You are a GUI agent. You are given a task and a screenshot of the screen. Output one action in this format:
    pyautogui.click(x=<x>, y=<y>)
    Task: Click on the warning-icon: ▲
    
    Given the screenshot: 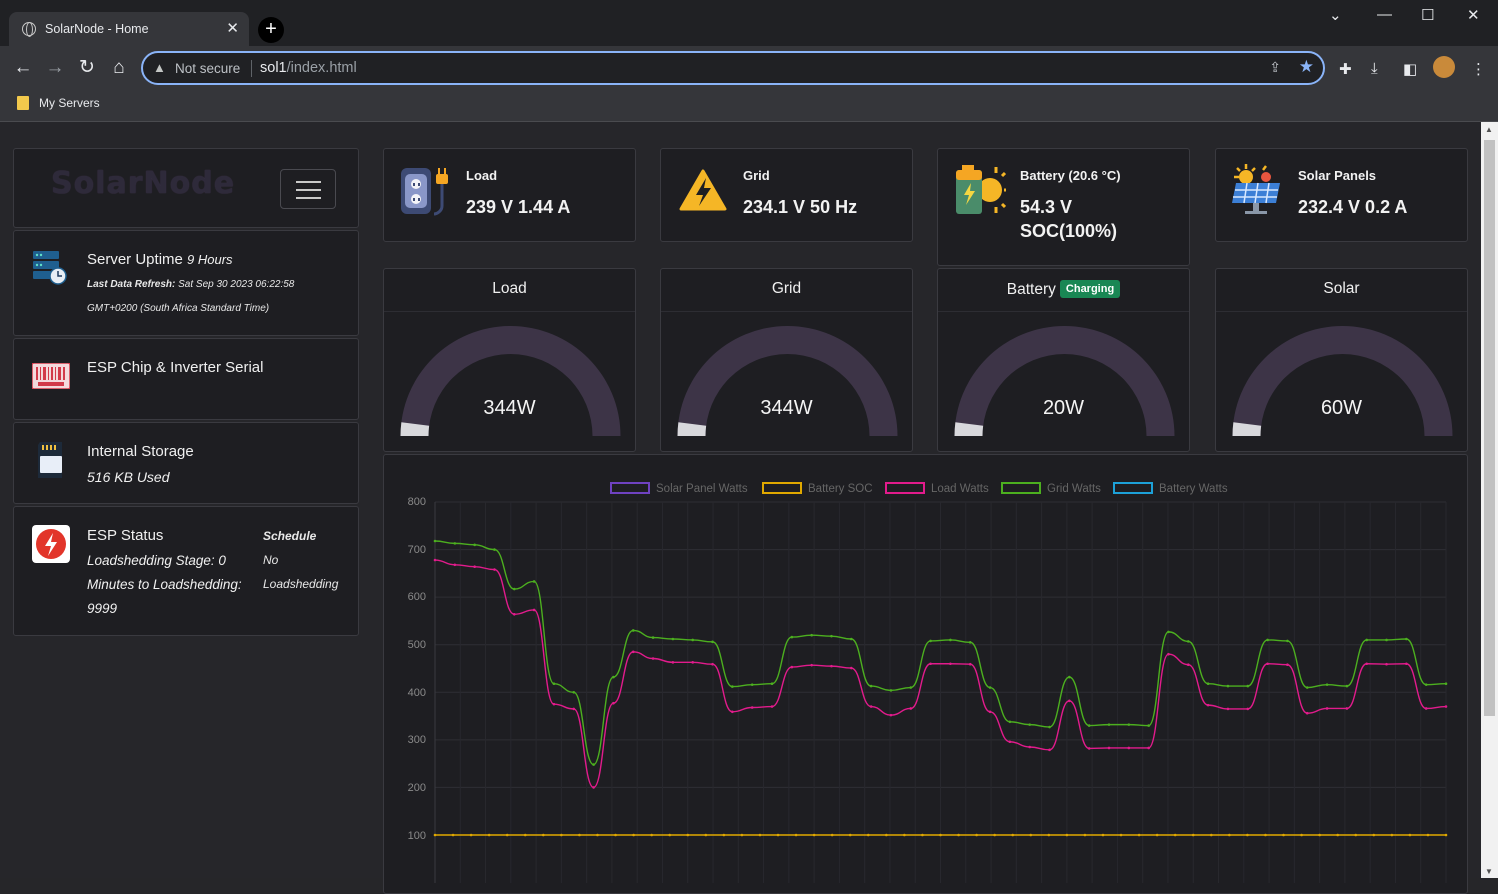 What is the action you would take?
    pyautogui.click(x=159, y=67)
    